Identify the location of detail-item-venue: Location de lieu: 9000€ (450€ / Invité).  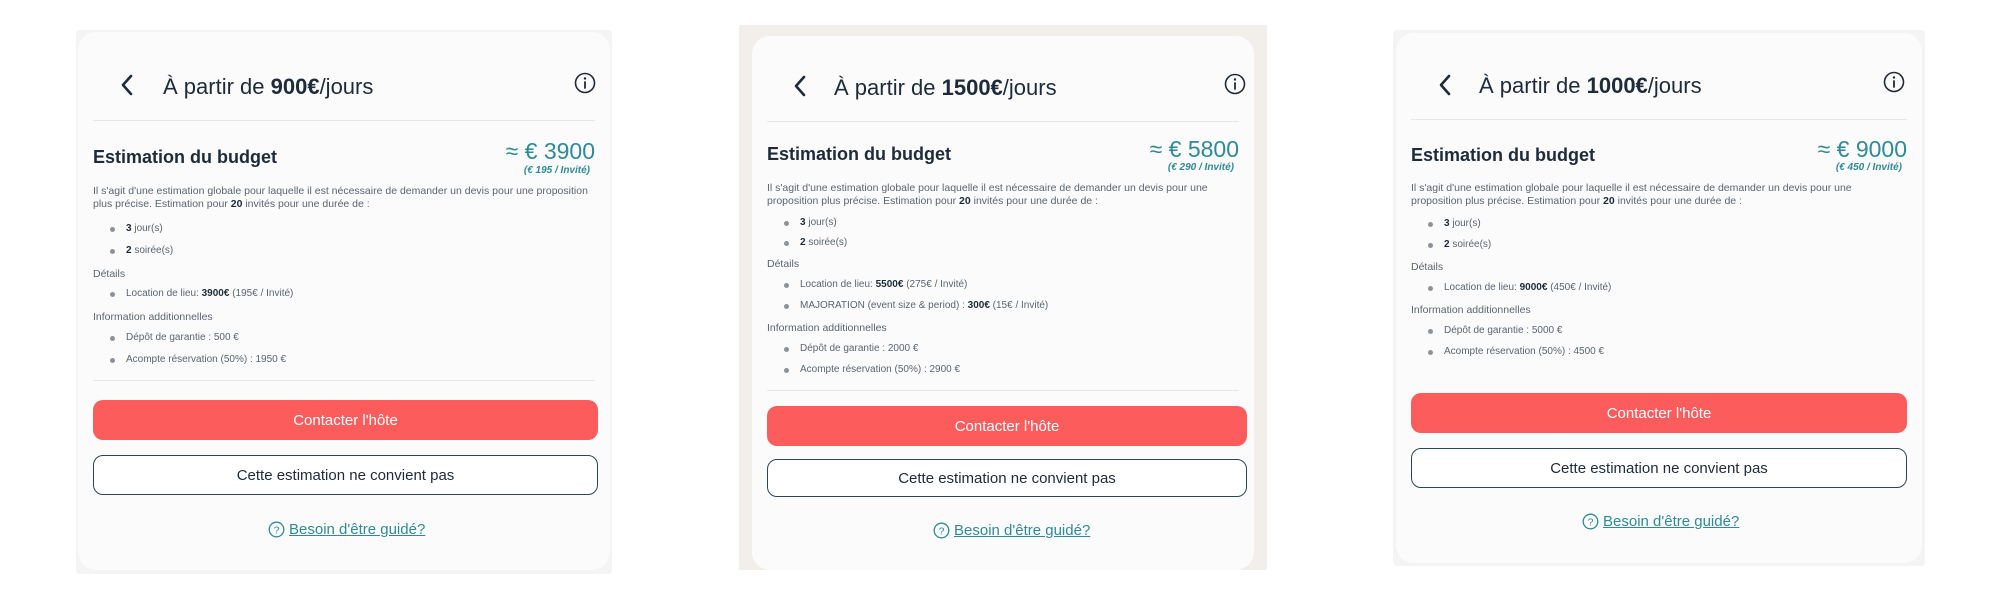
(1519, 287).